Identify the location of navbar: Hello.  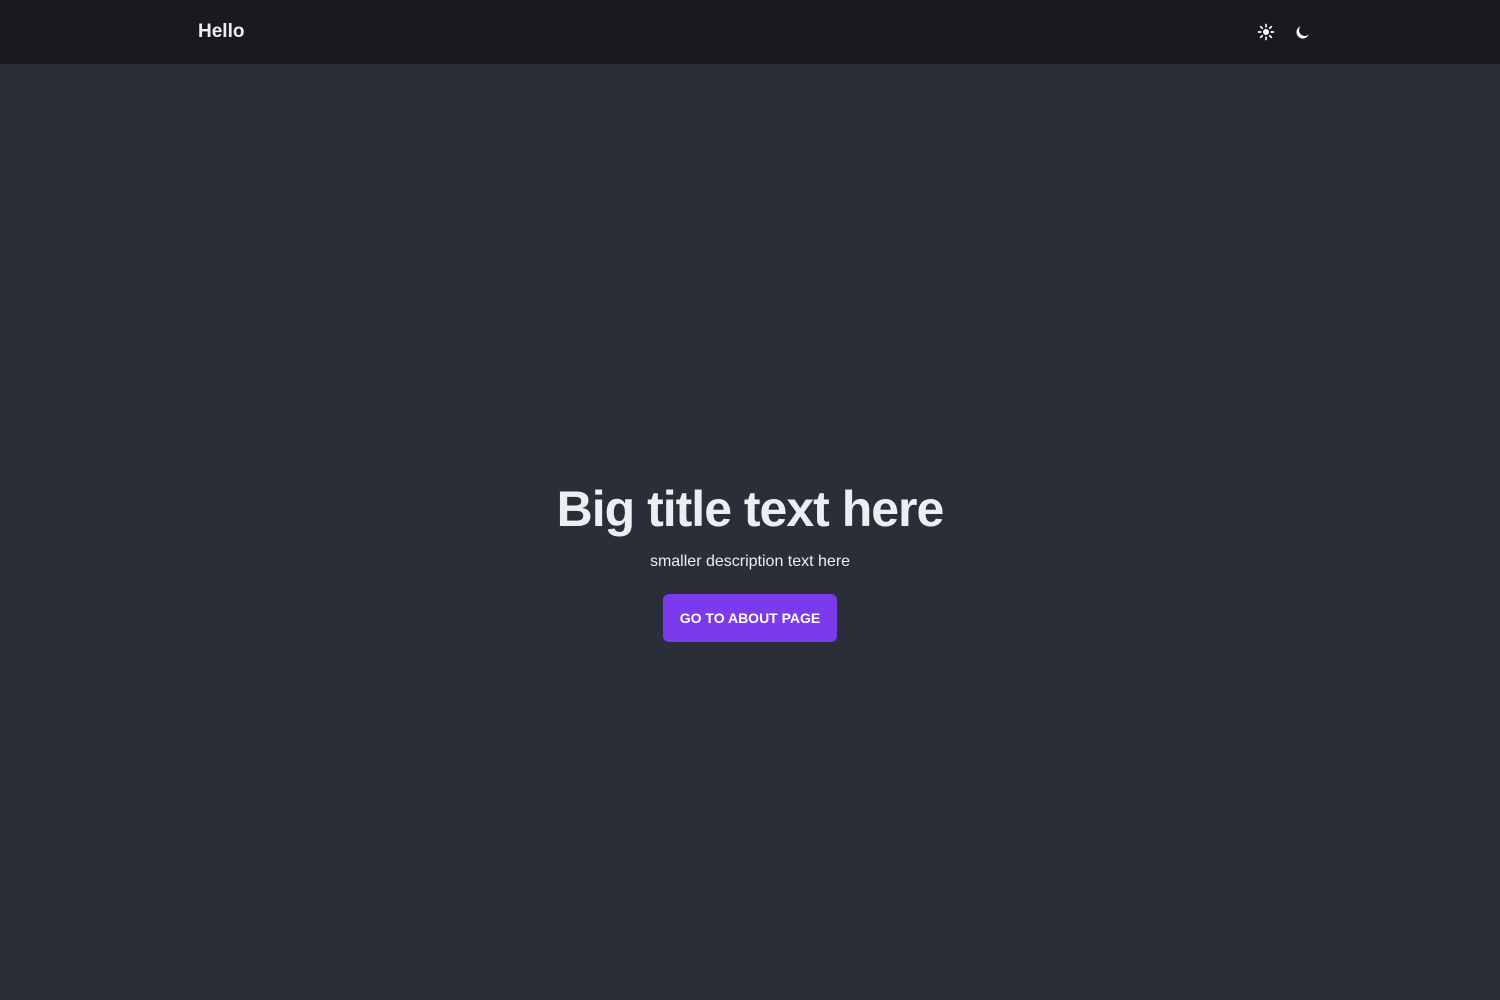
(750, 32).